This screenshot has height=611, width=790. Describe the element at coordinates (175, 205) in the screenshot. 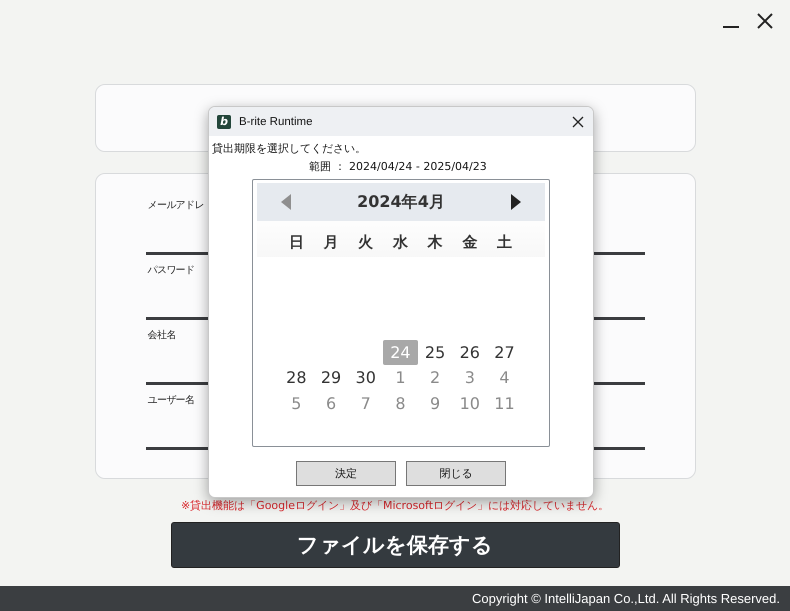

I see `field-label: メールアドレ` at that location.